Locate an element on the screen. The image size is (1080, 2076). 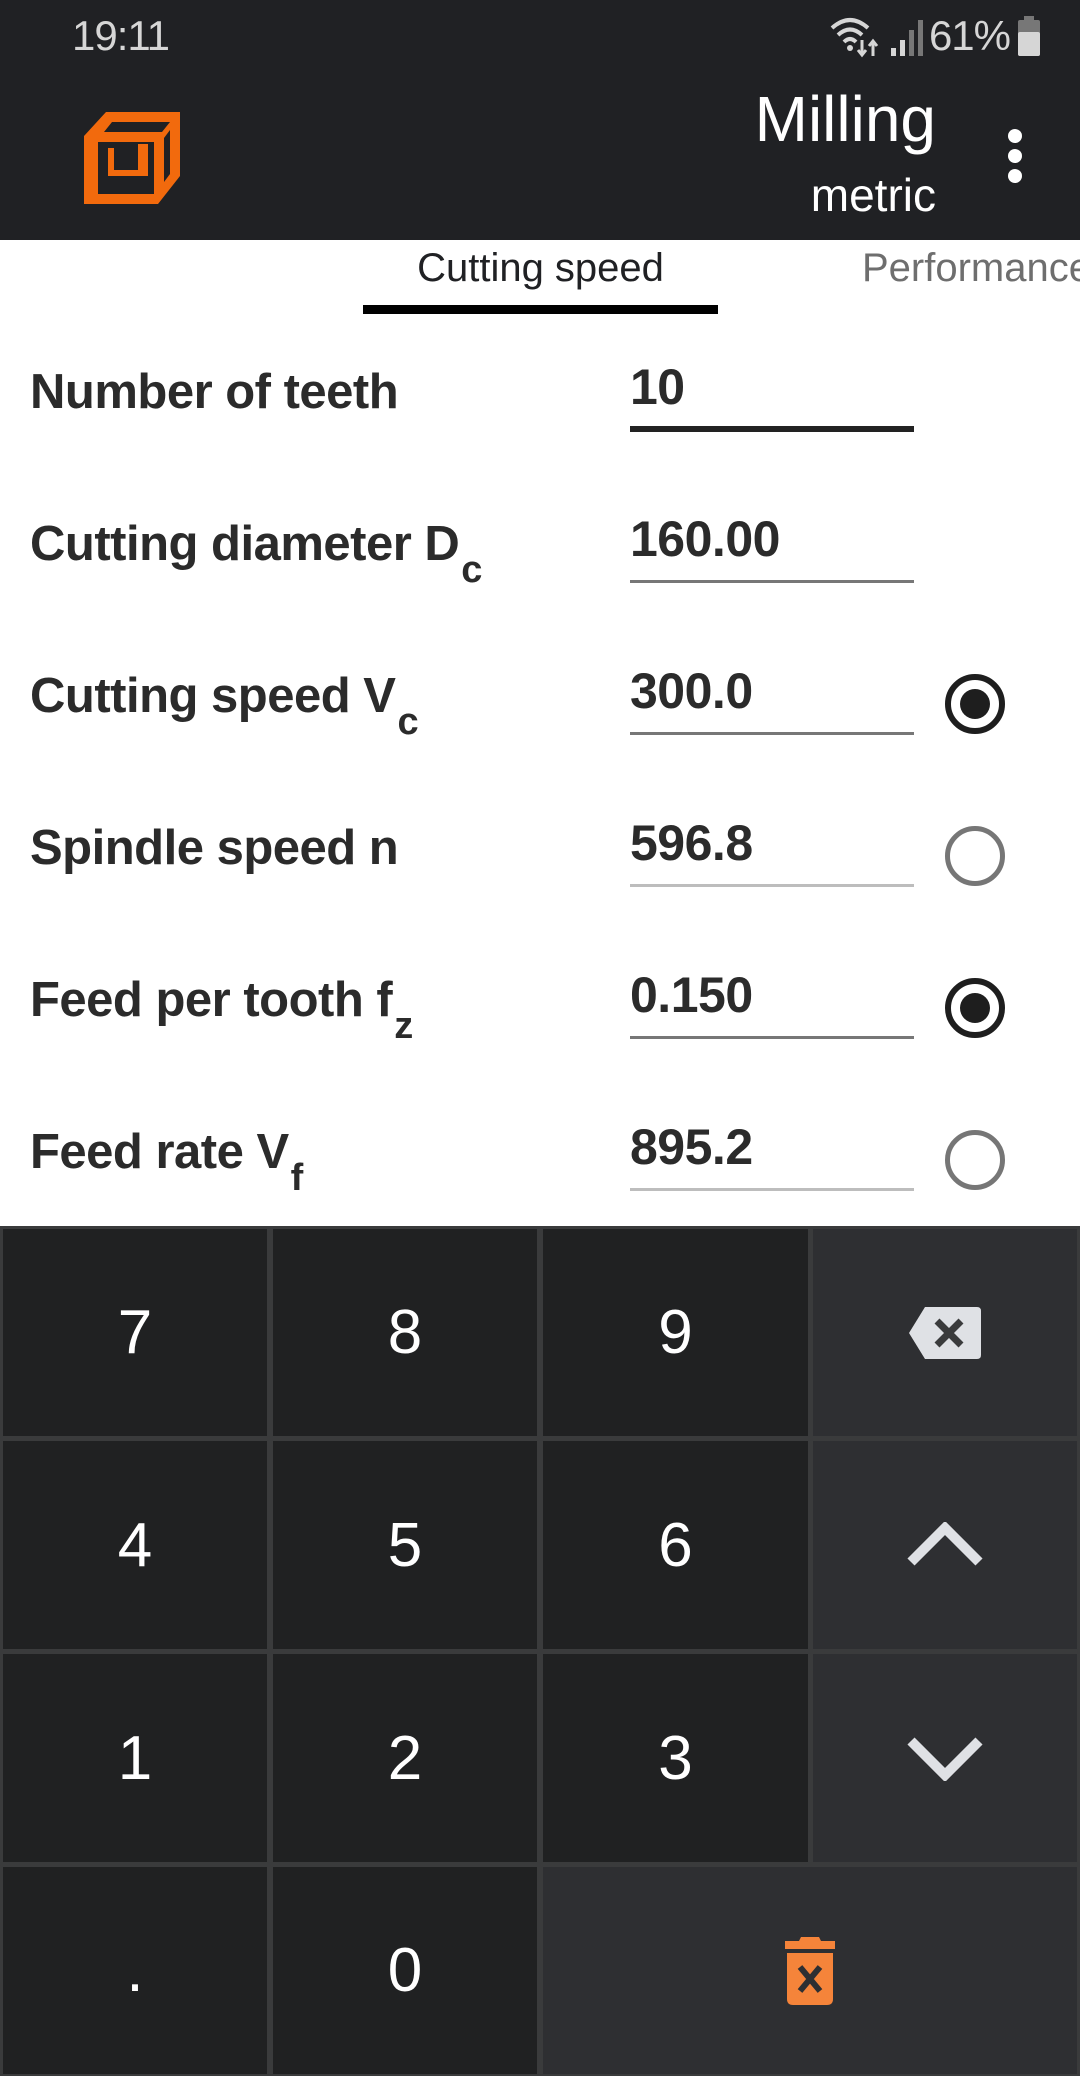
field-label: Number of teeth is located at coordinates (214, 392).